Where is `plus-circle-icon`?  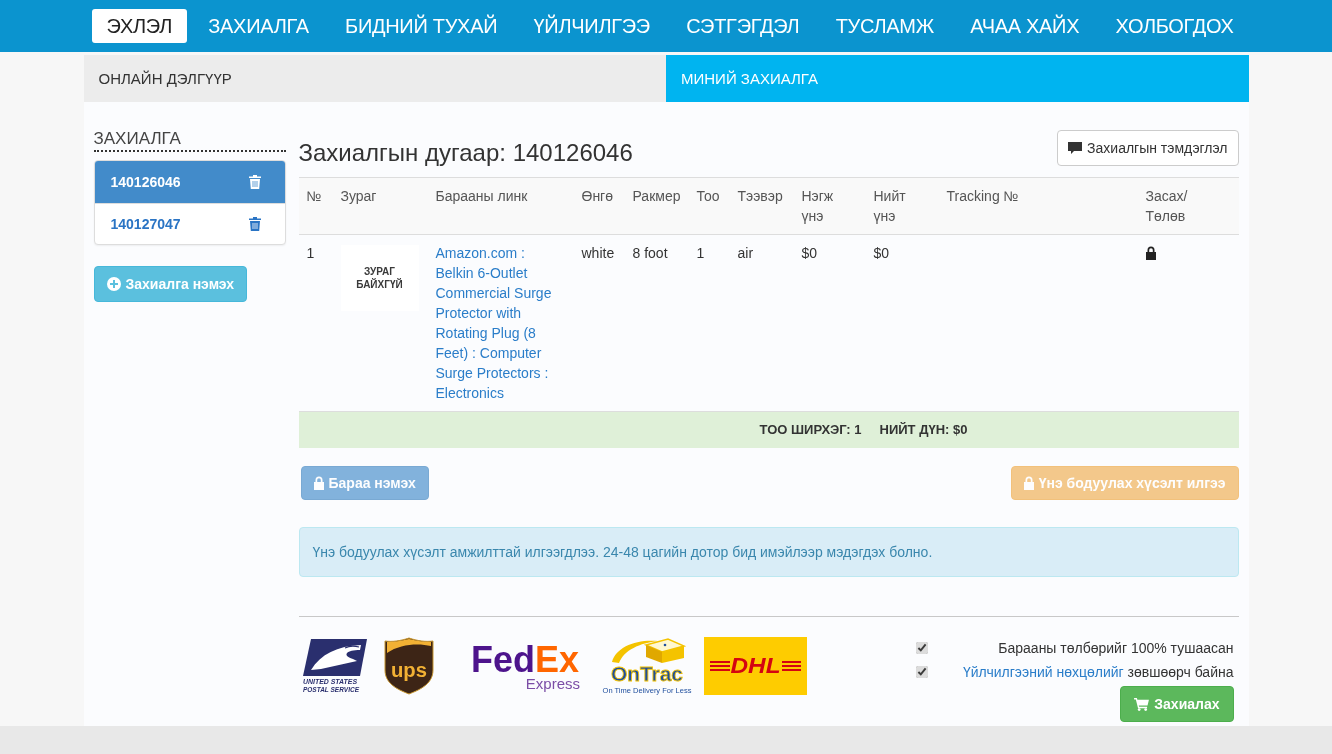
plus-circle-icon is located at coordinates (113, 284).